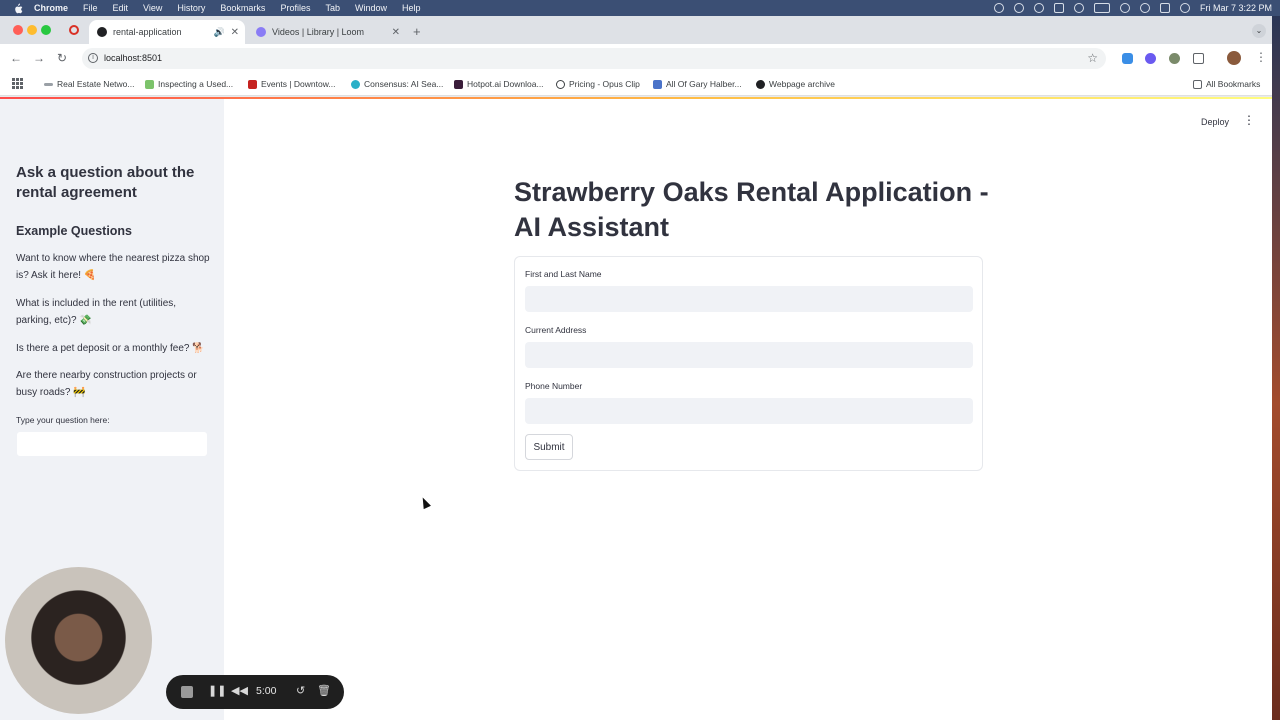 The width and height of the screenshot is (1280, 720). Describe the element at coordinates (121, 8) in the screenshot. I see `menu-edit: Edit` at that location.